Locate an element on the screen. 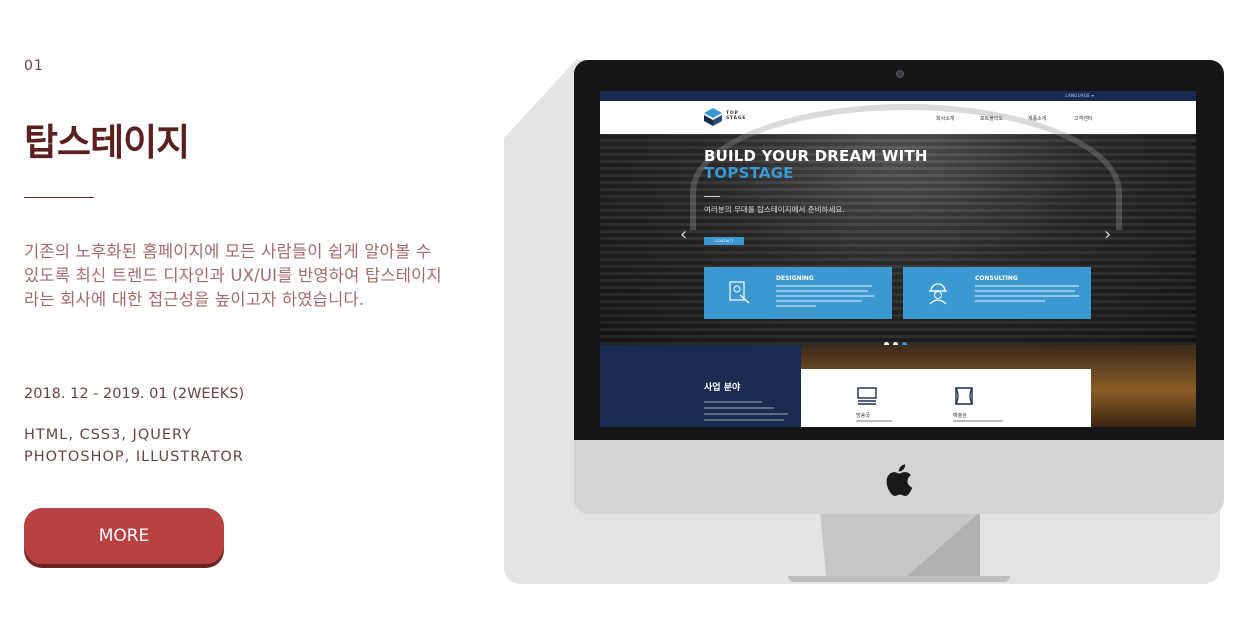 The height and width of the screenshot is (632, 1246). camera-dot is located at coordinates (900, 74).